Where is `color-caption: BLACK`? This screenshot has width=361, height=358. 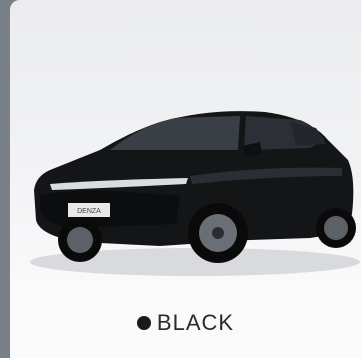 color-caption: BLACK is located at coordinates (185, 323).